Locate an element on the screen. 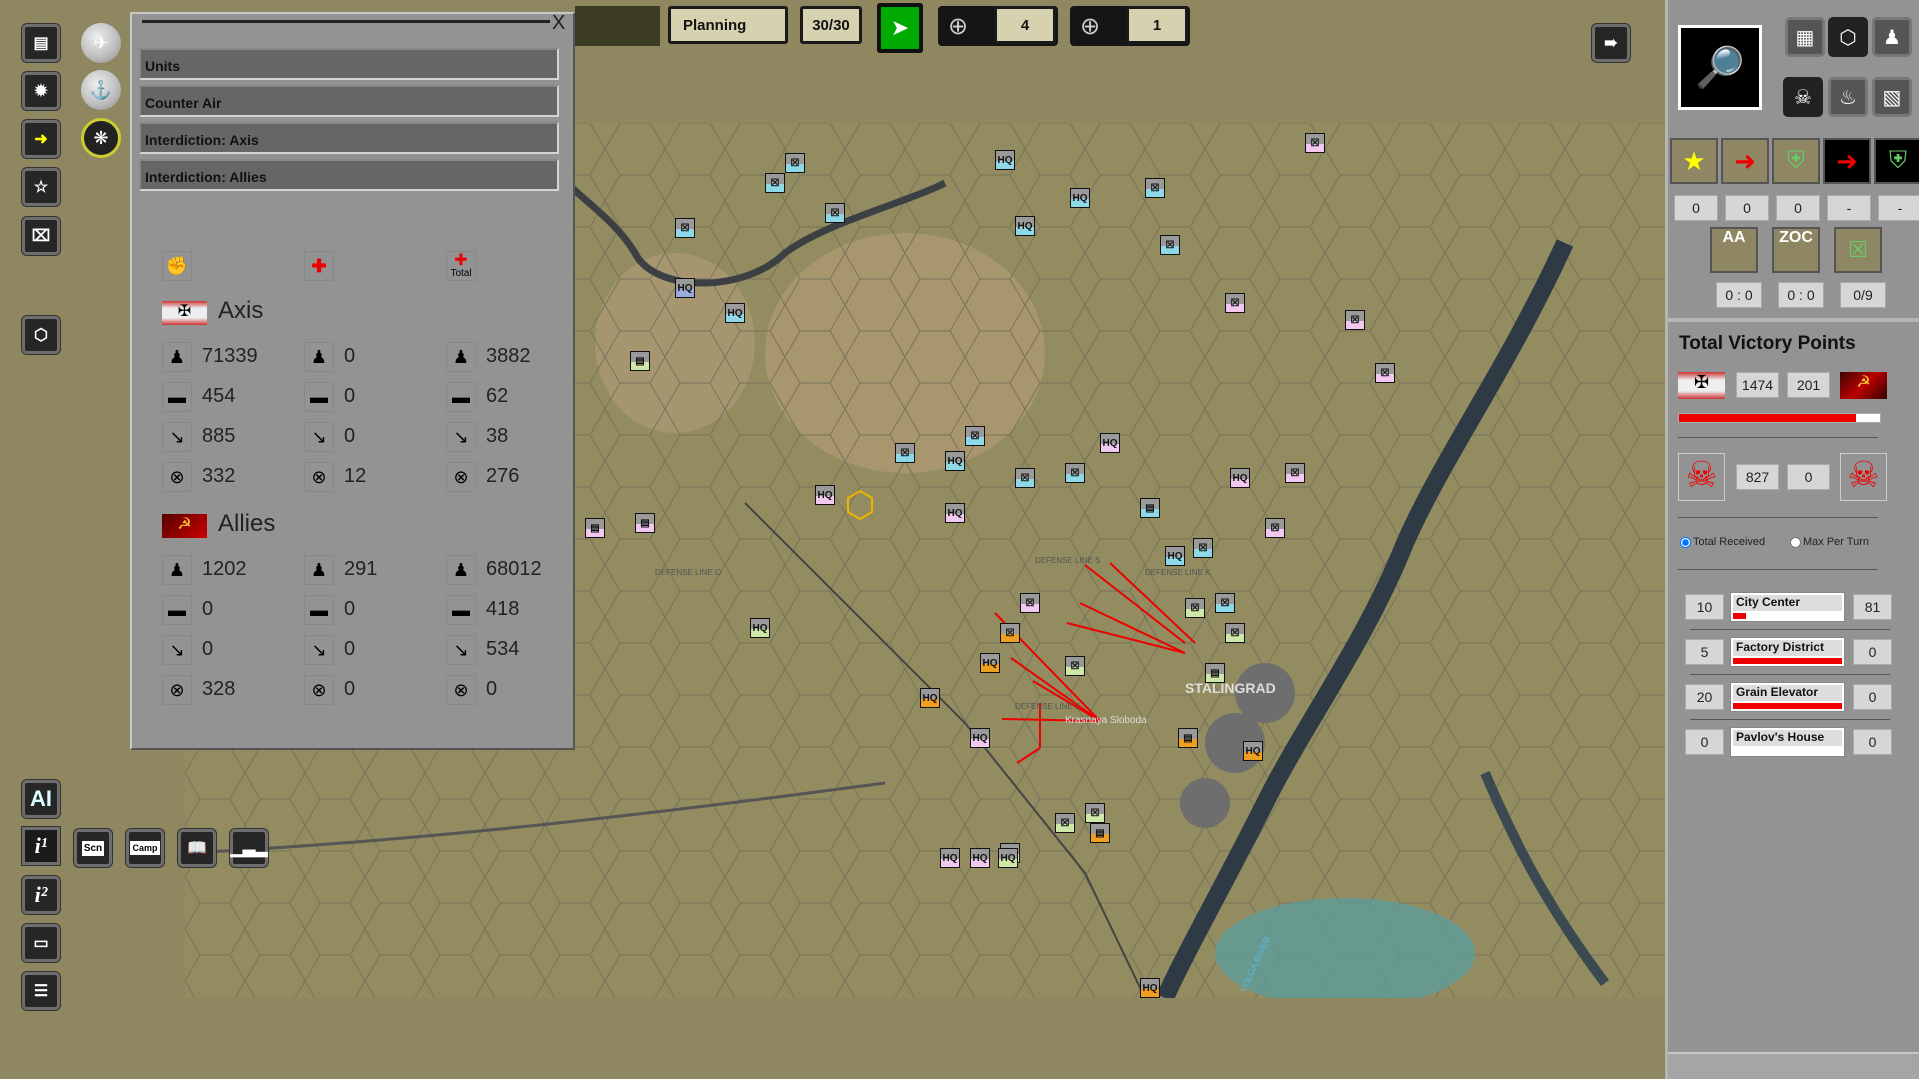  exit-button: ➠ is located at coordinates (1611, 43).